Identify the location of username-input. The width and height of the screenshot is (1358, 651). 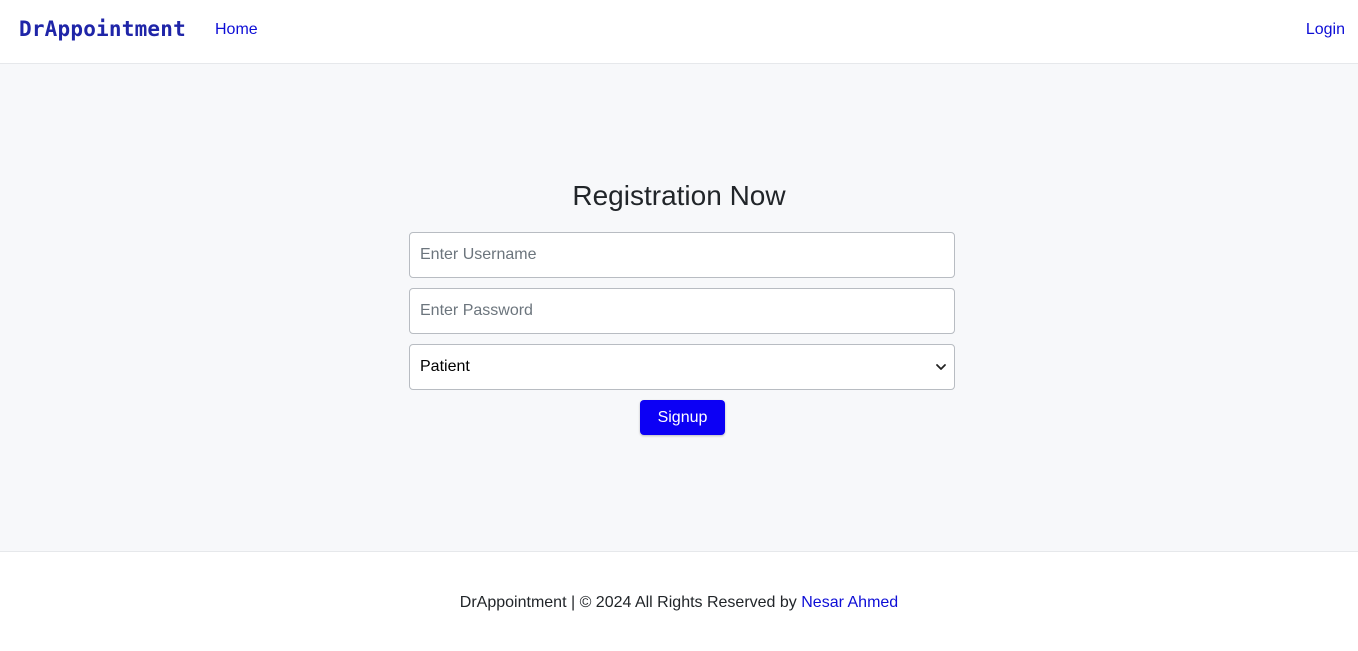
(682, 255).